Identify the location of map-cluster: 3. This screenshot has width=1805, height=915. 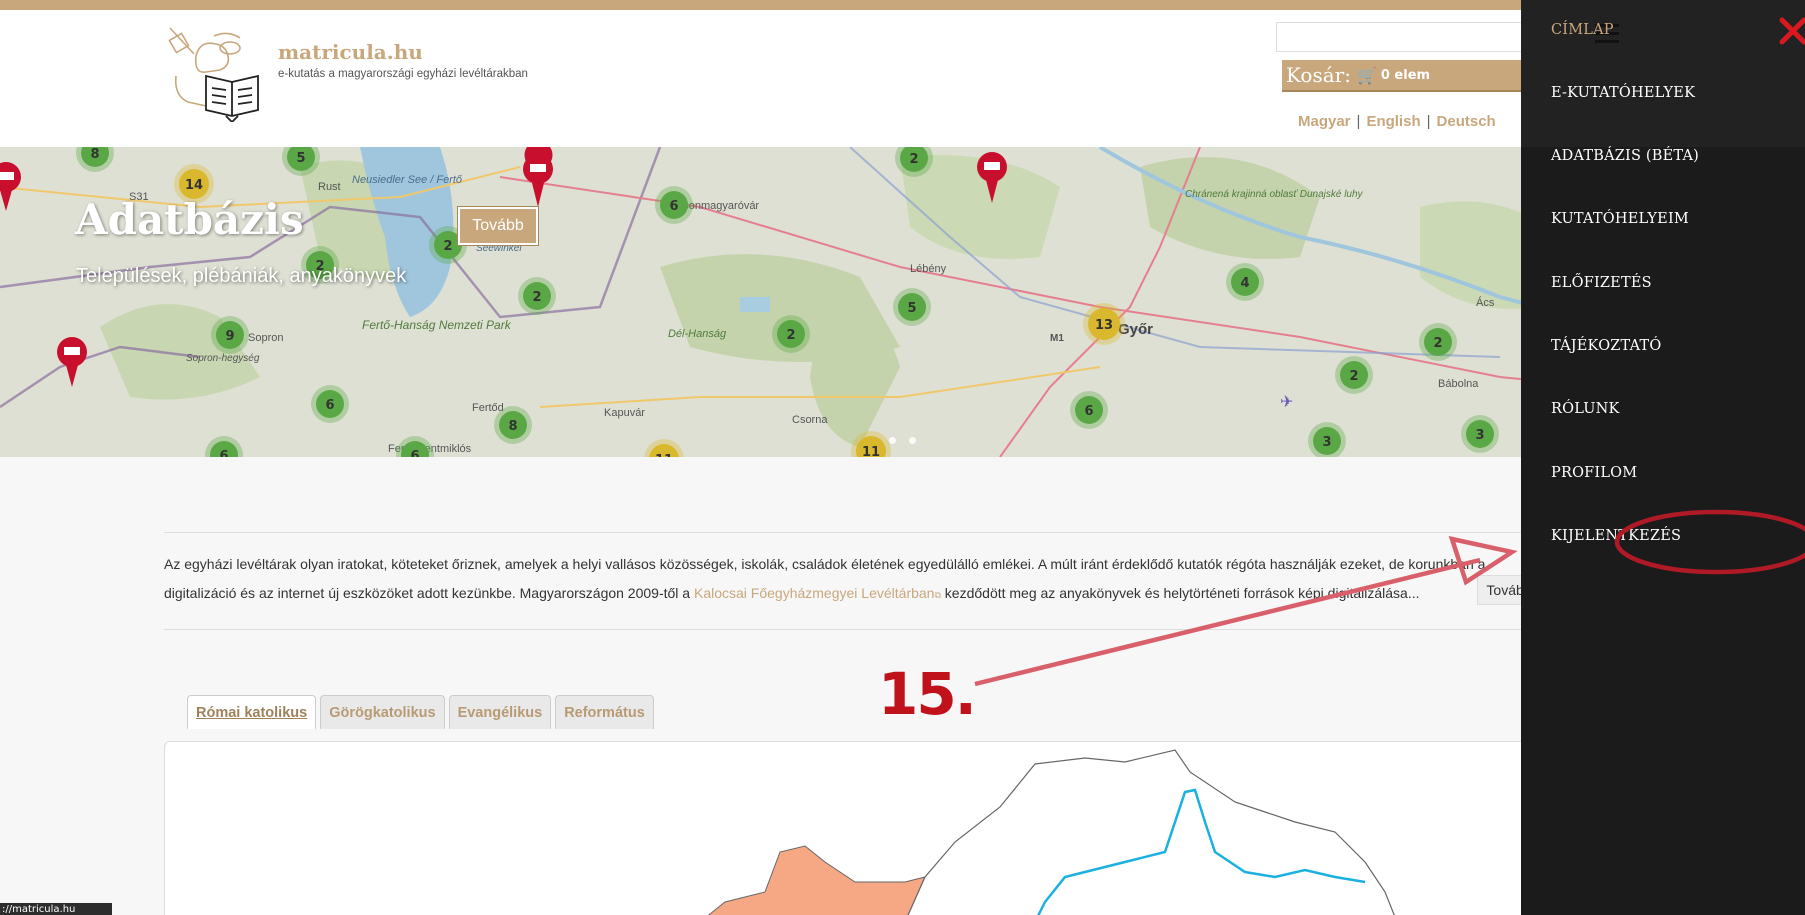
(1480, 434).